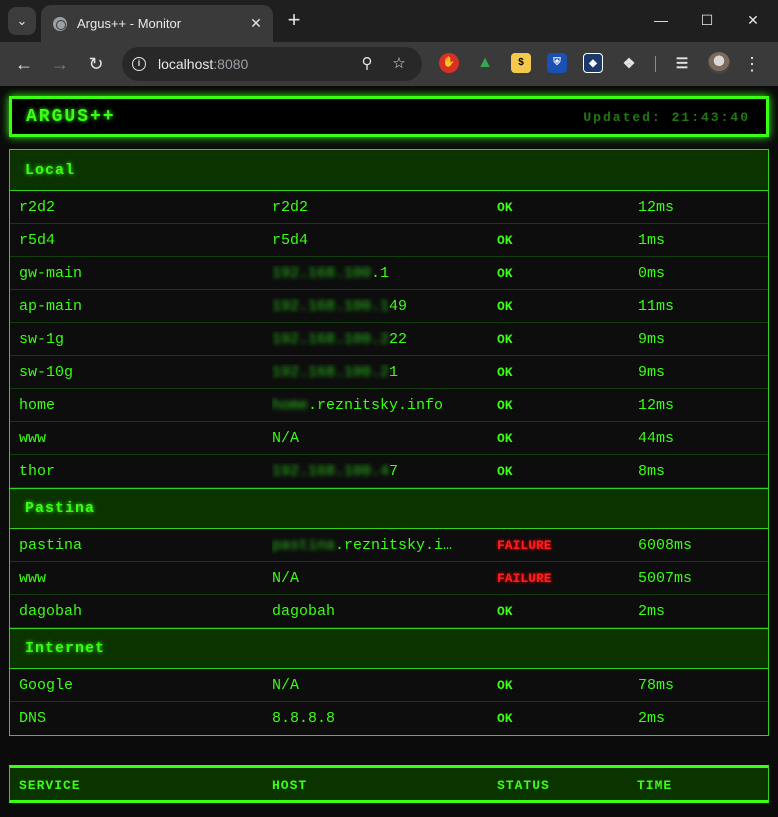 The height and width of the screenshot is (817, 778). I want to click on address-bar: i localhost:8080 ⚲ ☆, so click(272, 64).